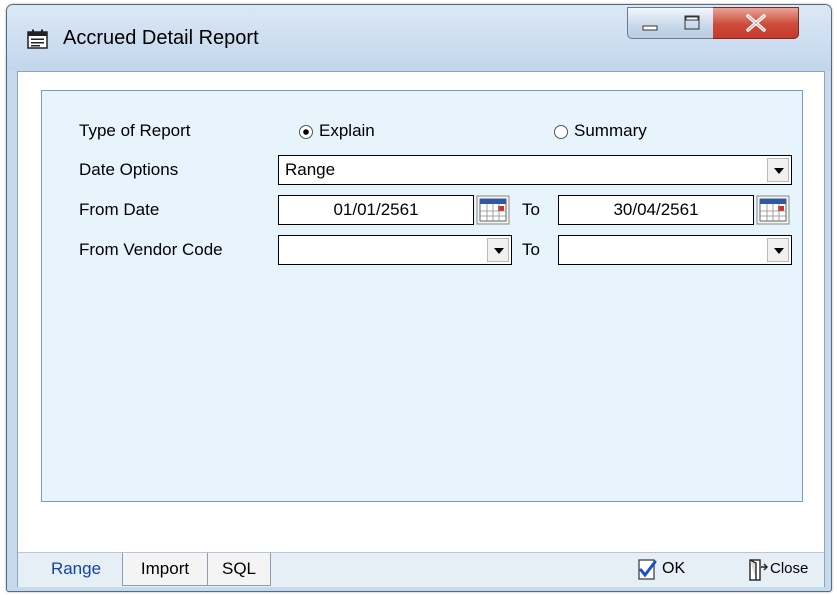 This screenshot has height=595, width=837. Describe the element at coordinates (135, 130) in the screenshot. I see `type-of-report-label: Type of Report` at that location.